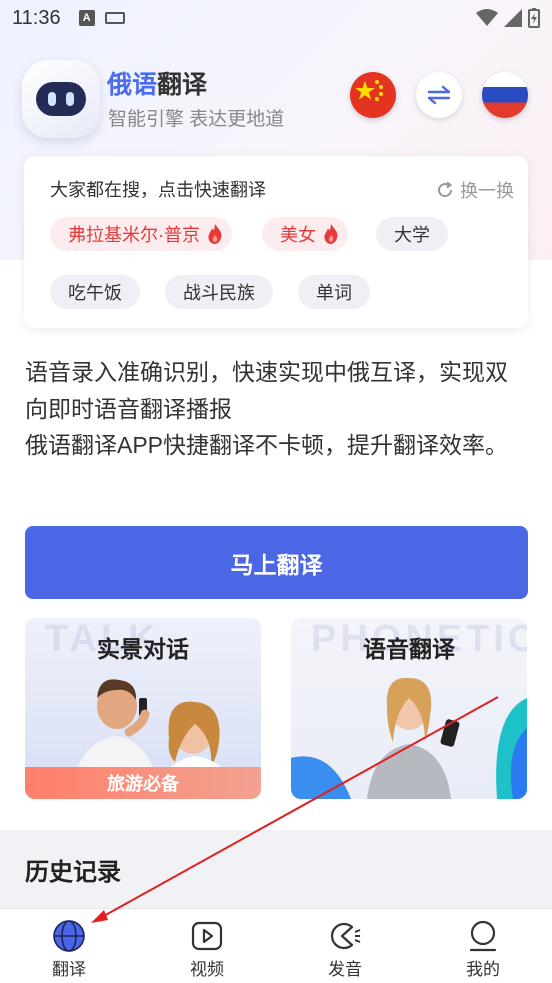  I want to click on hot-chip-beauty: 美女, so click(305, 234).